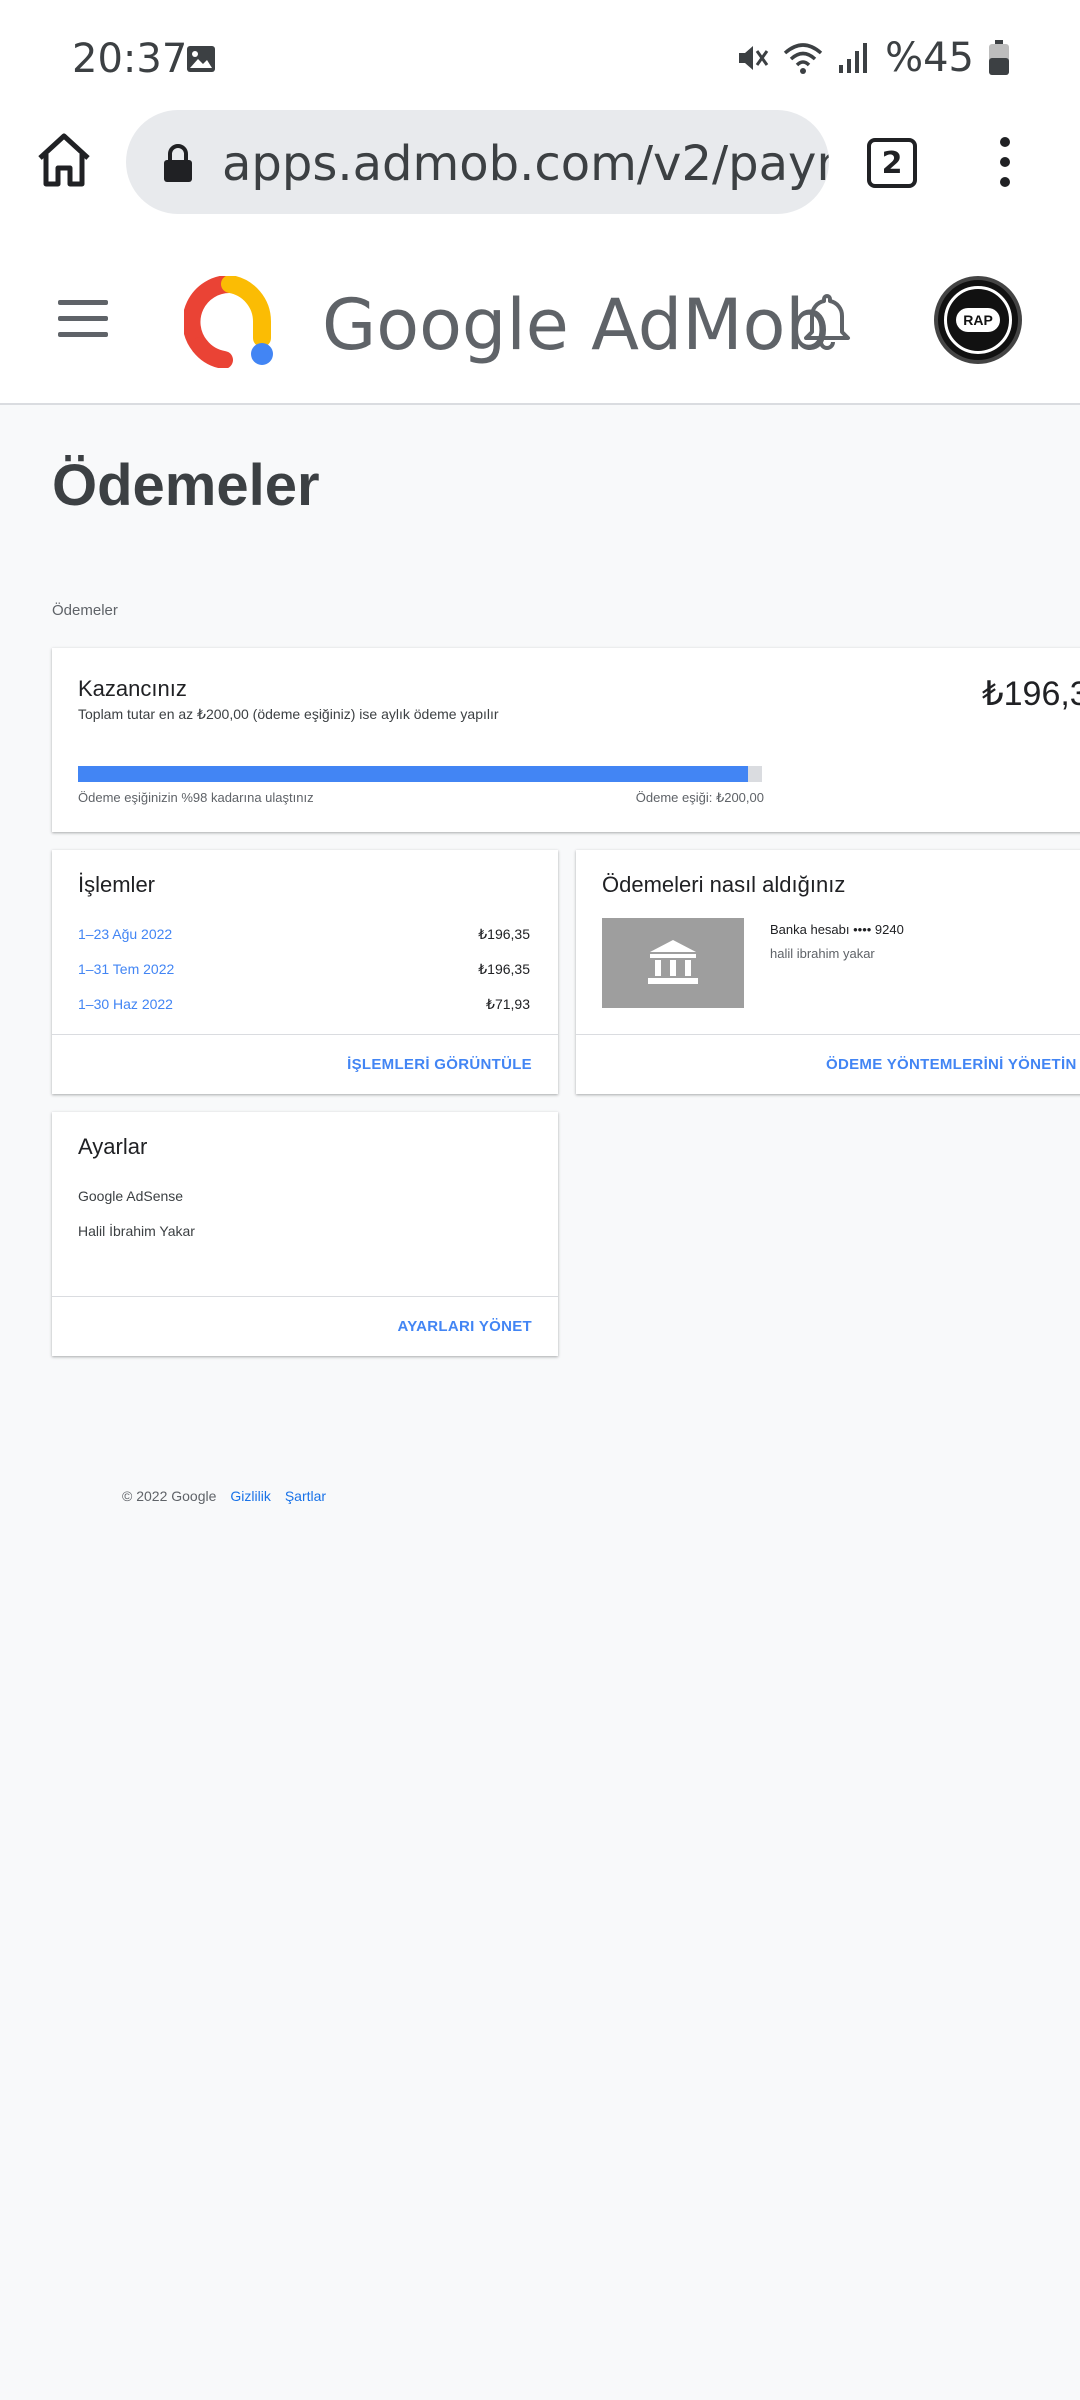  I want to click on admob-header: Google AdMob RAP, so click(540, 309).